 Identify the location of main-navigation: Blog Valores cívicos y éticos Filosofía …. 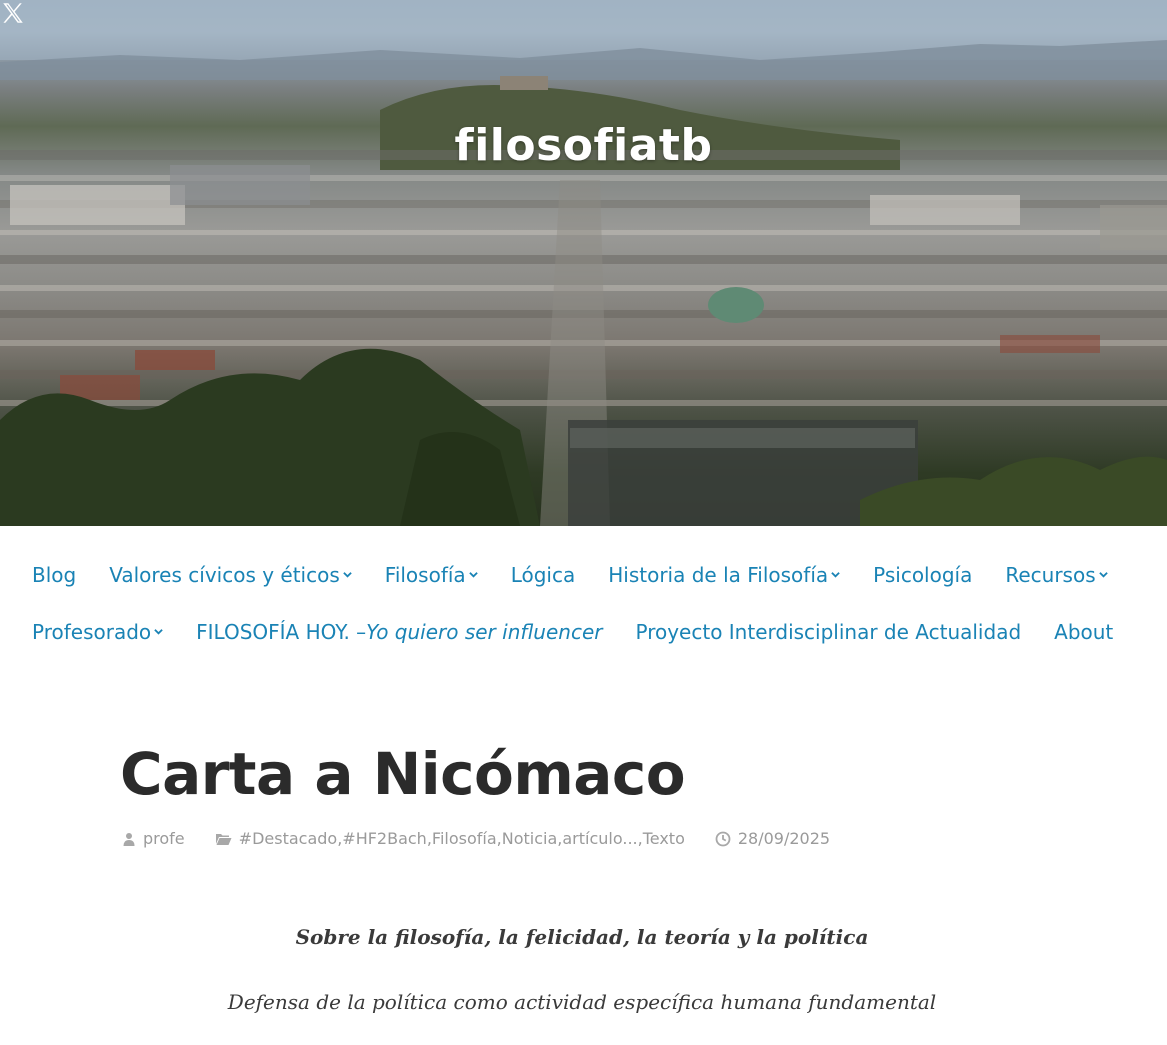
(587, 613).